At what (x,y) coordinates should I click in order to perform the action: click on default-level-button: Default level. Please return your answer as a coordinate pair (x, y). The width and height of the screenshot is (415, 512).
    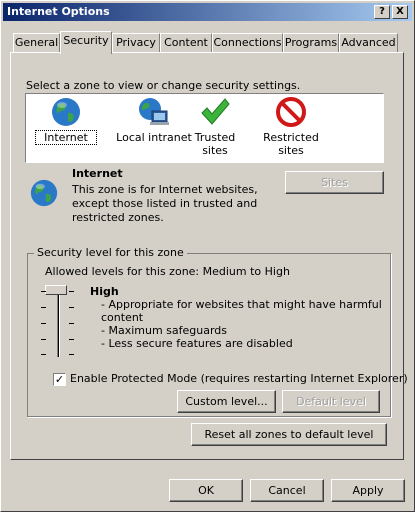
    Looking at the image, I should click on (331, 401).